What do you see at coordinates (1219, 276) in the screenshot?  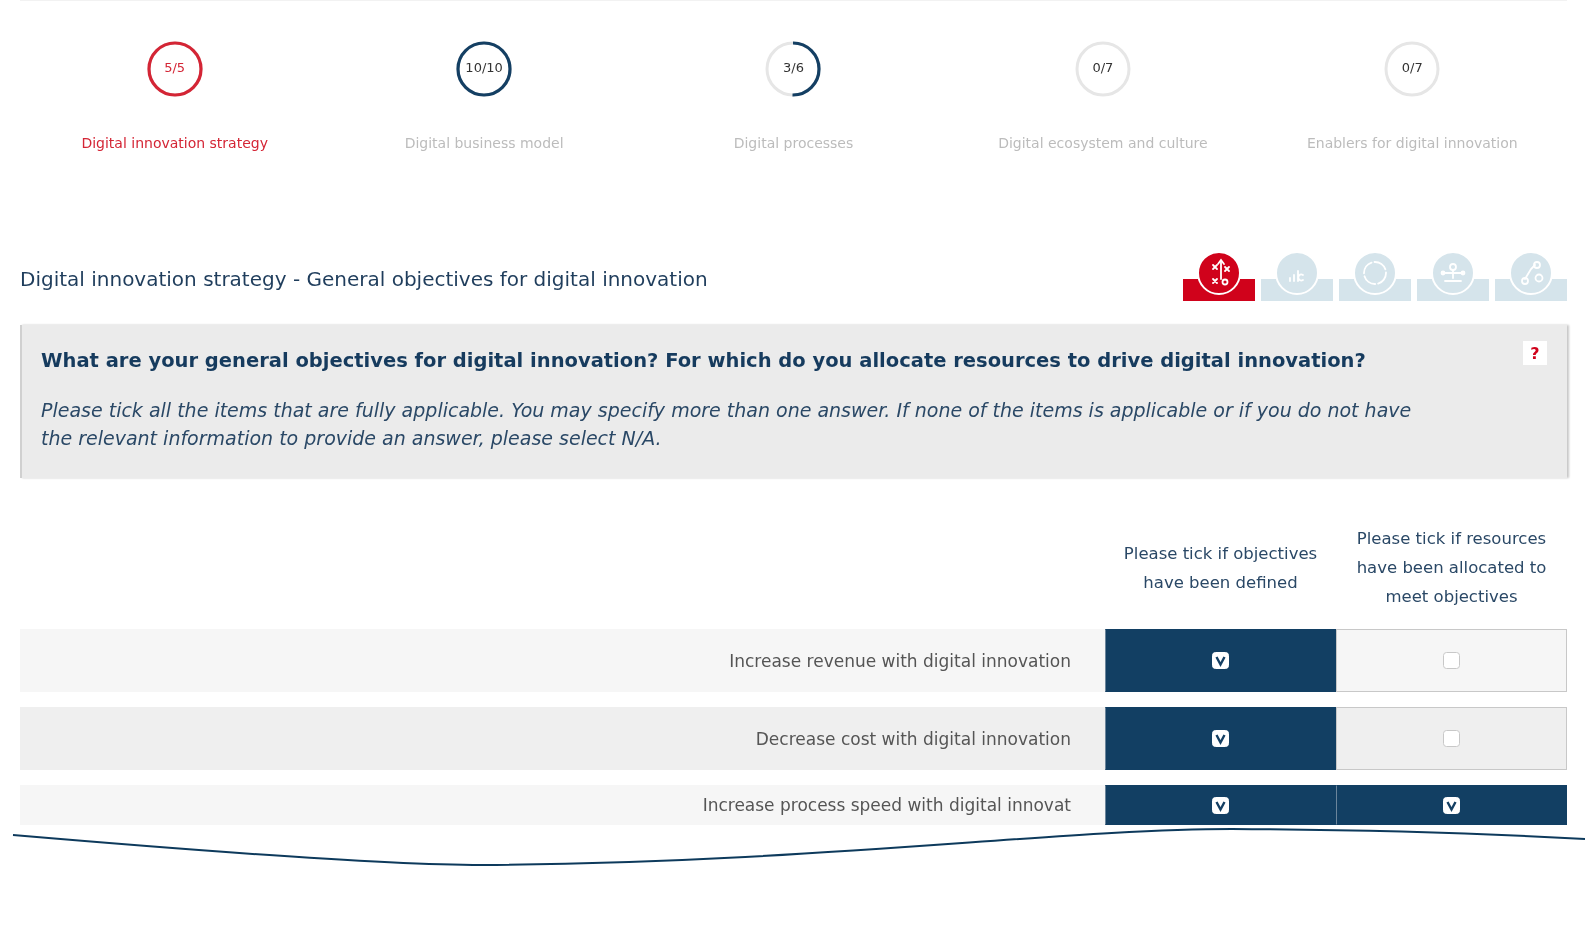 I see `play-diagram-tab` at bounding box center [1219, 276].